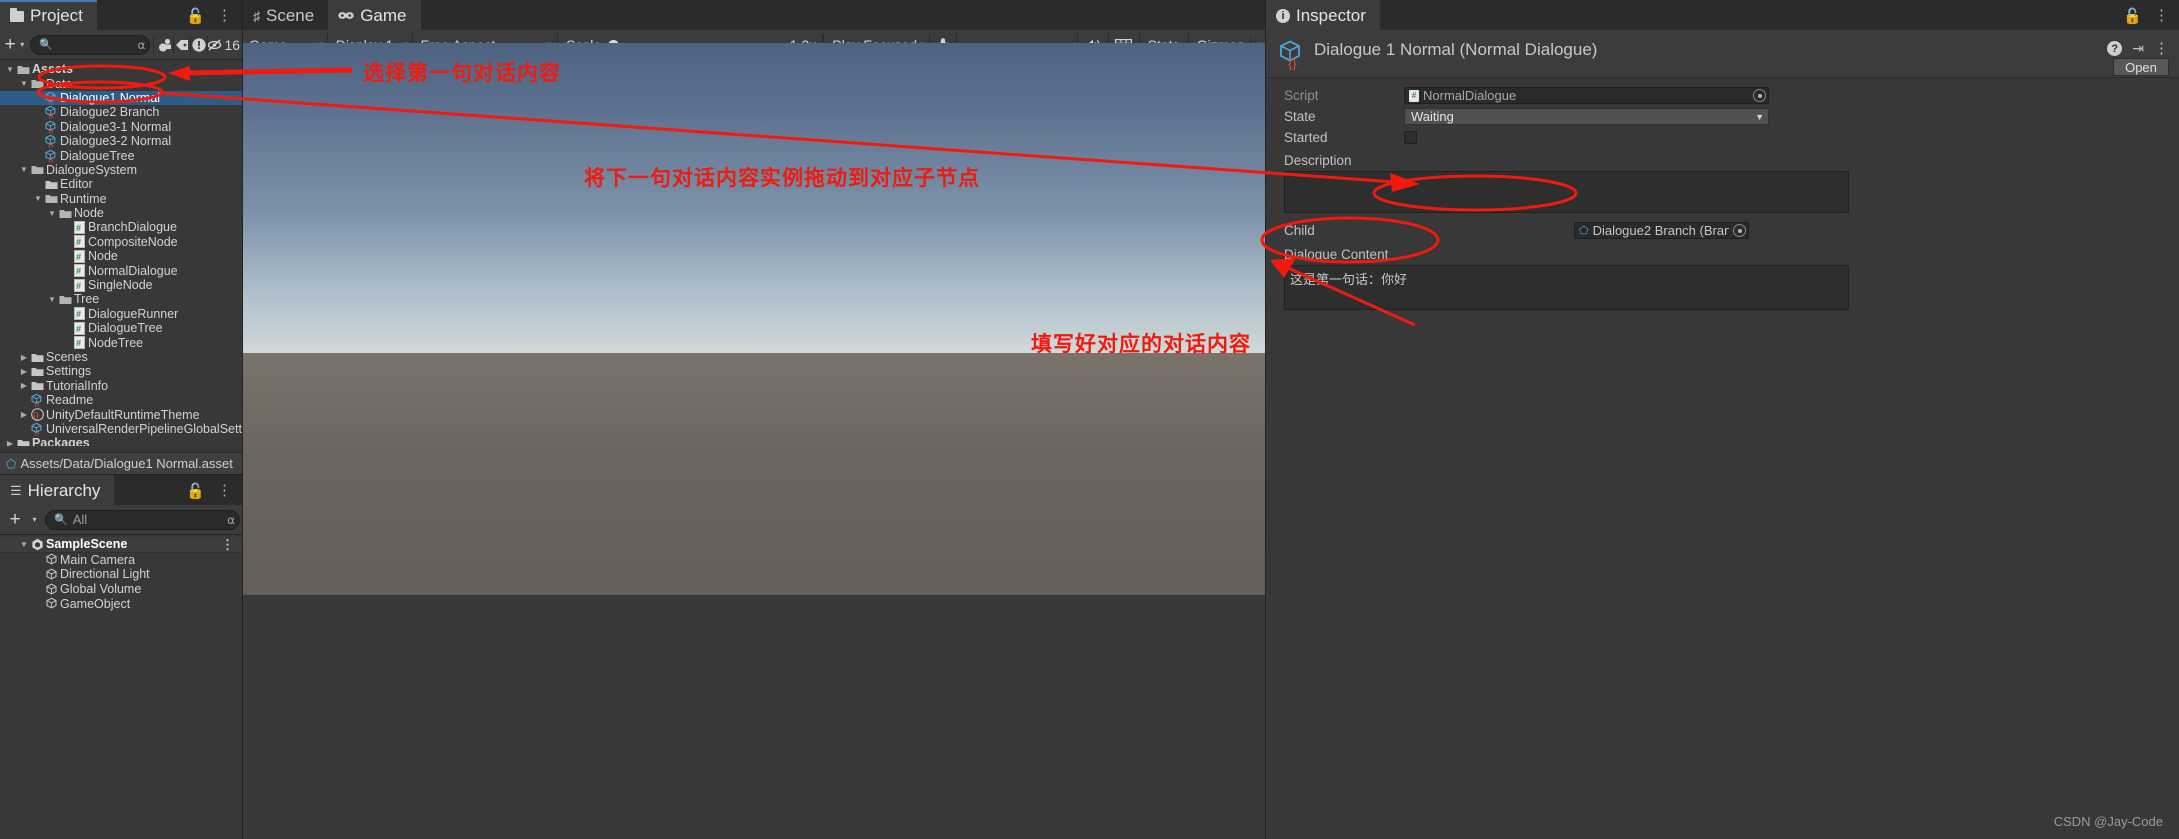 The height and width of the screenshot is (839, 2179). I want to click on tab-inspector: i Inspector, so click(1323, 15).